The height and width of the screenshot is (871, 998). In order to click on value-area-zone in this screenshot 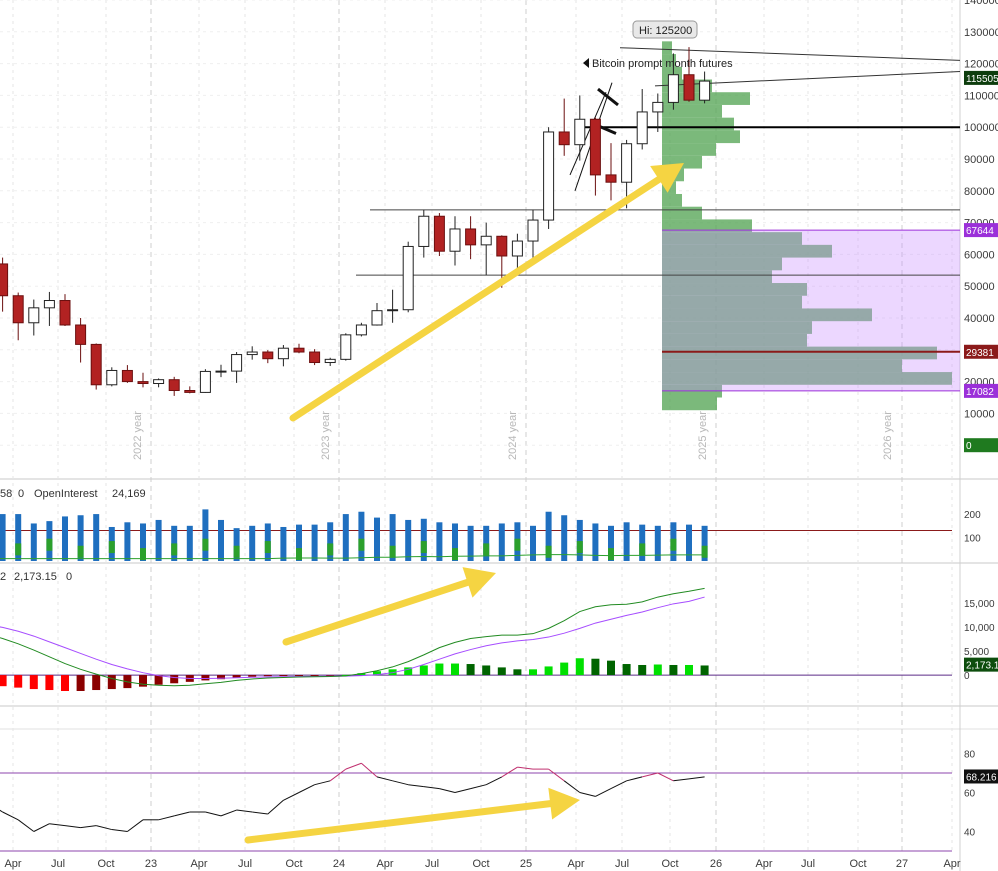, I will do `click(811, 310)`.